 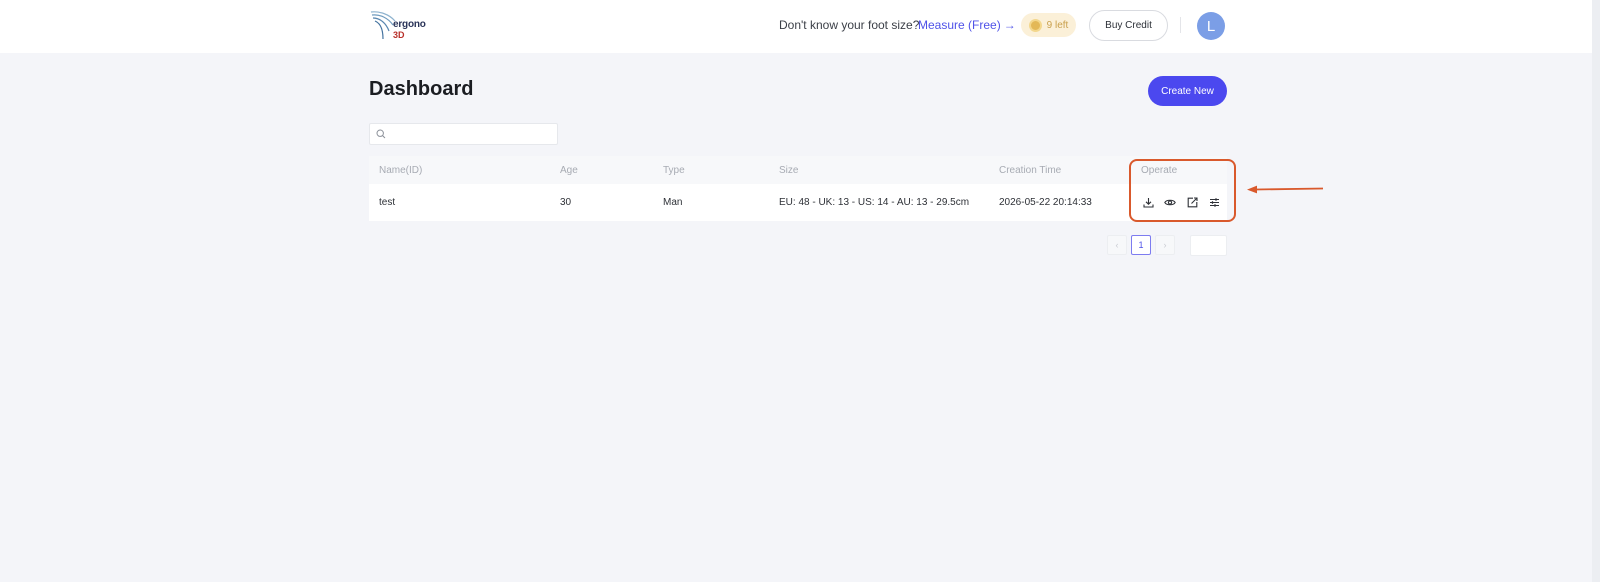 What do you see at coordinates (1285, 189) in the screenshot?
I see `pointer-arrow-icon` at bounding box center [1285, 189].